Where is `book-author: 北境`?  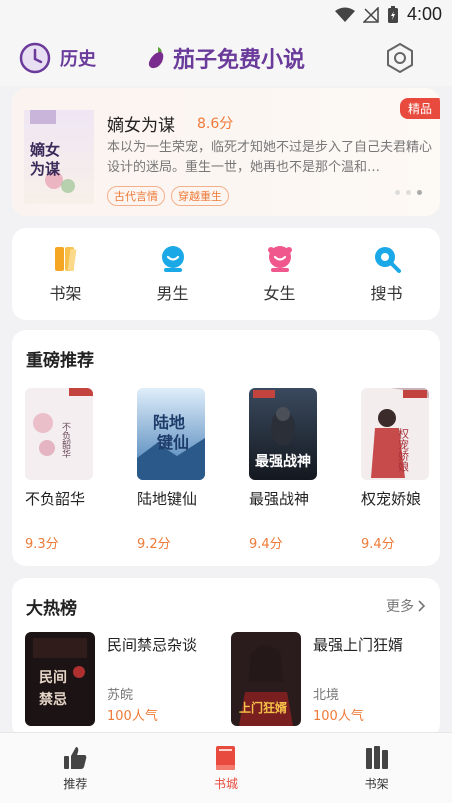 book-author: 北境 is located at coordinates (326, 695).